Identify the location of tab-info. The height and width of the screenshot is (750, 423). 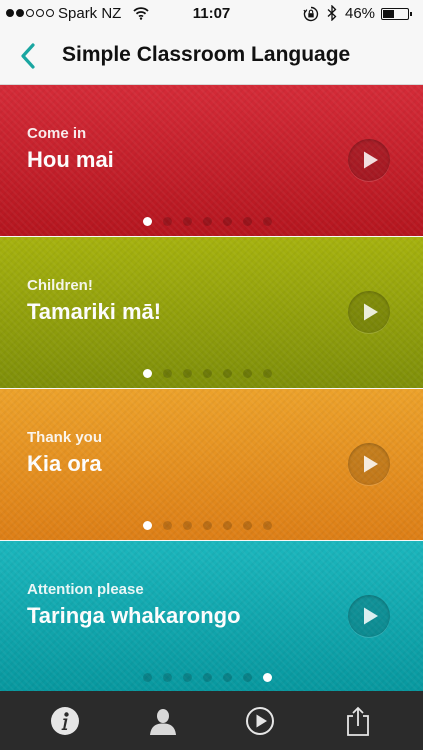
(65, 720).